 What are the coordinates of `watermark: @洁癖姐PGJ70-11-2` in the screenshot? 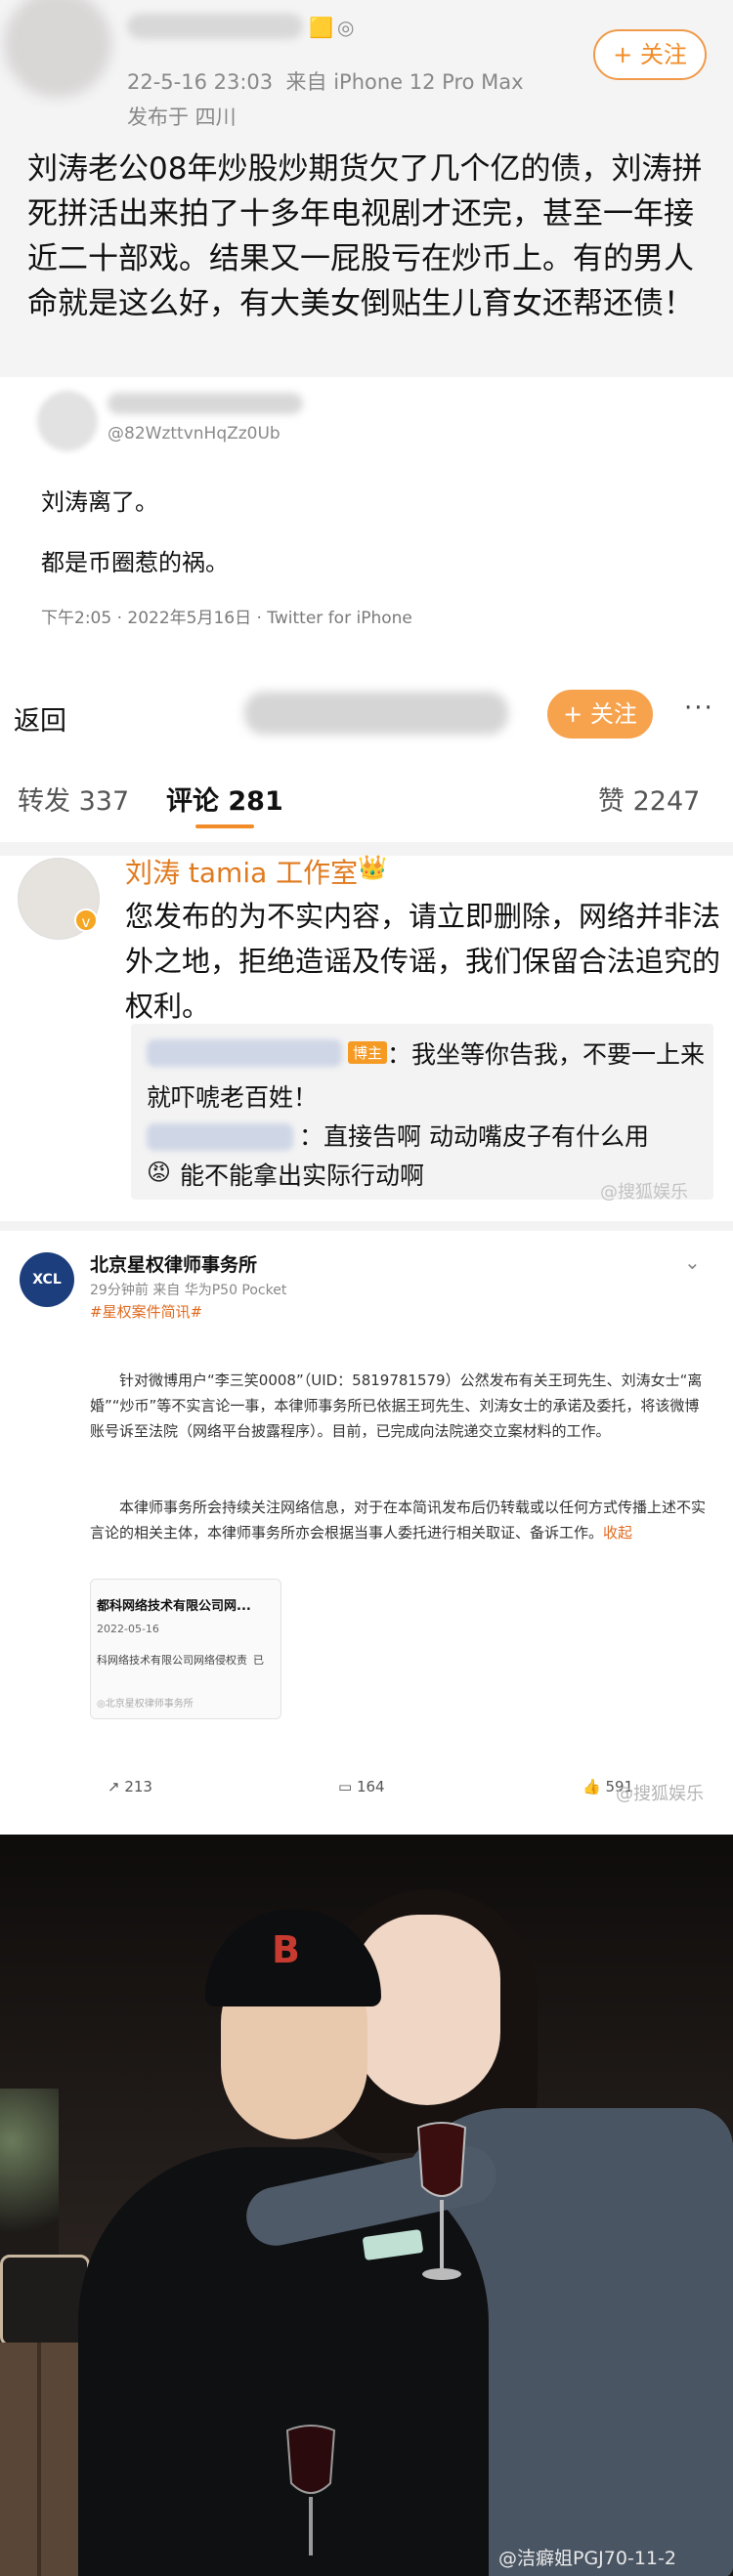 It's located at (587, 2558).